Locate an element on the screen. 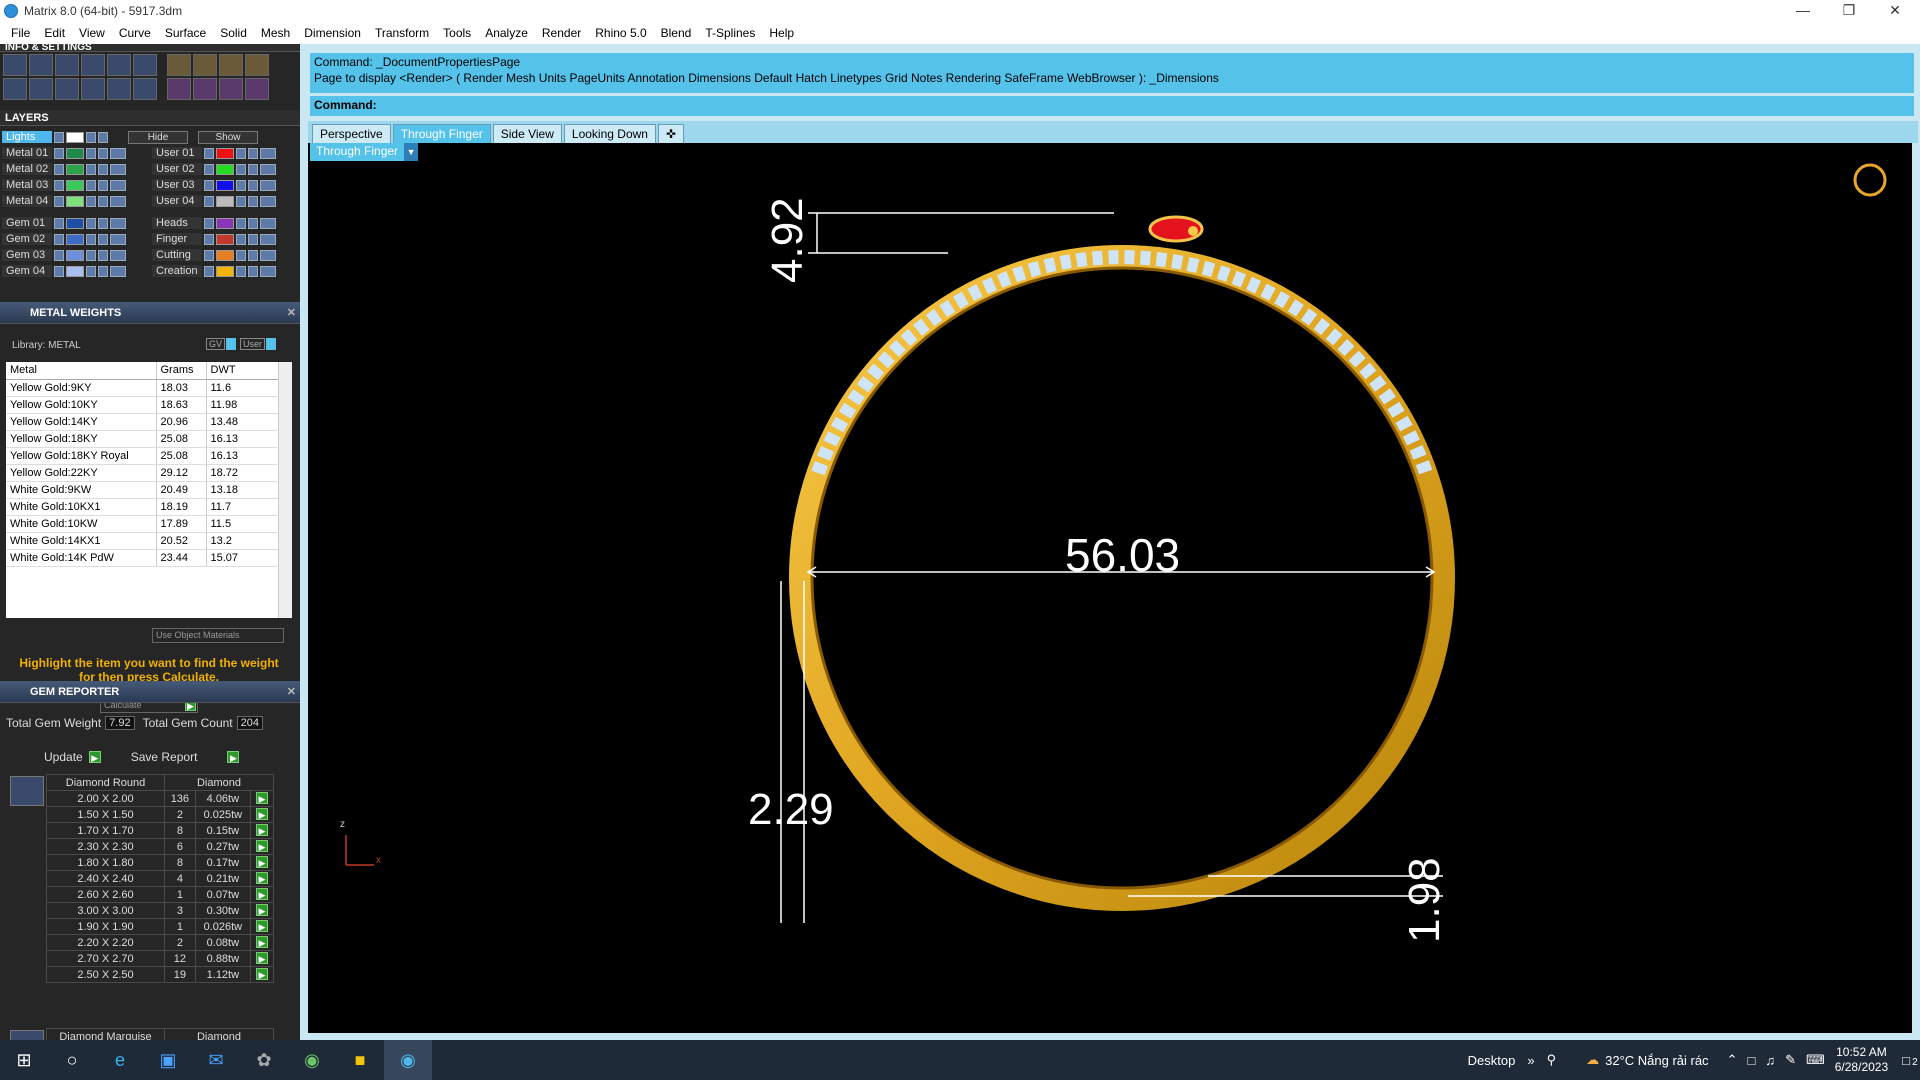  layer-row: Finger is located at coordinates (214, 239).